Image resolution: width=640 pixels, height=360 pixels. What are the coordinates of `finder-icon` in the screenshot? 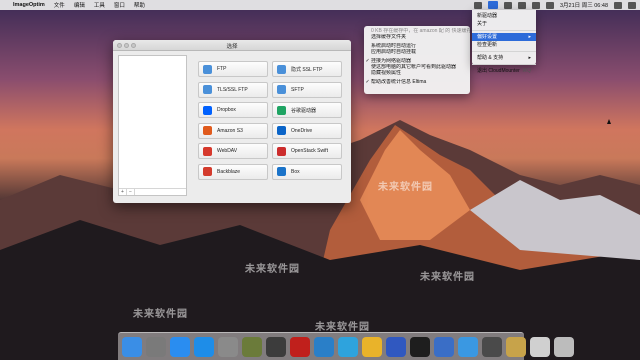 It's located at (132, 346).